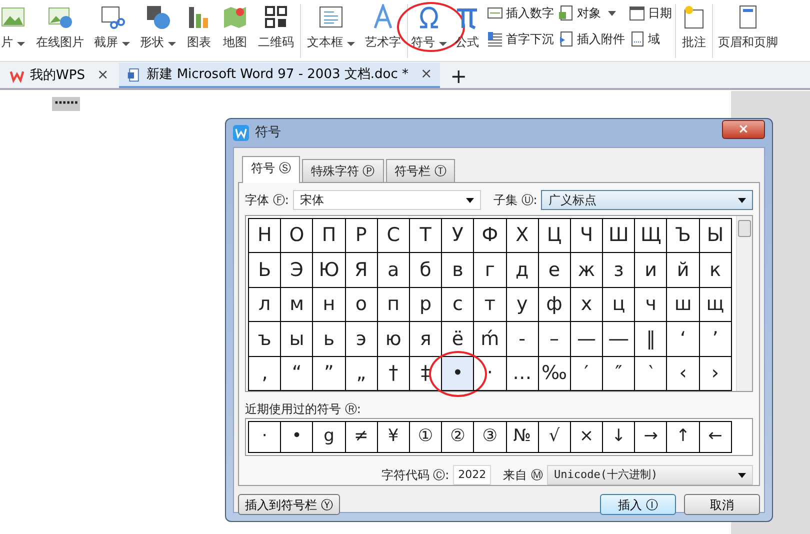 The height and width of the screenshot is (534, 810). I want to click on symbol-cell: э, so click(362, 339).